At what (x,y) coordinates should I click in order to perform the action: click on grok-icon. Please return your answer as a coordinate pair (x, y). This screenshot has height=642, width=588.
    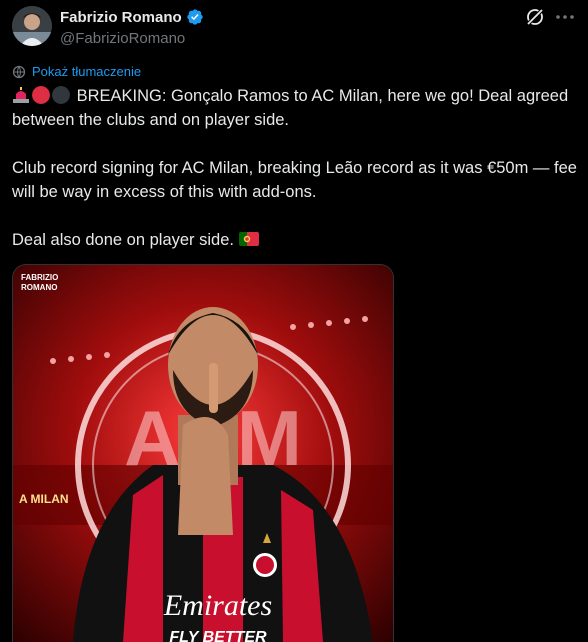
    Looking at the image, I should click on (535, 17).